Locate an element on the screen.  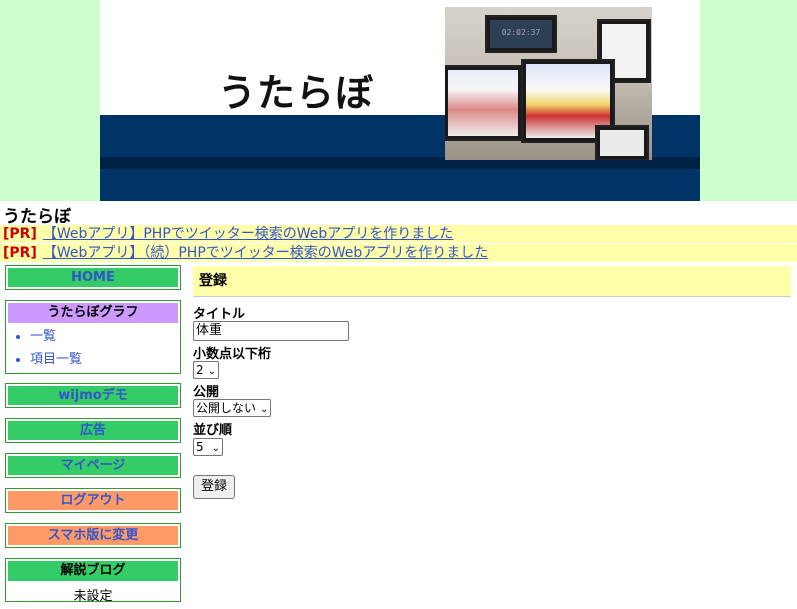
sidebar-home-button: HOME is located at coordinates (93, 277).